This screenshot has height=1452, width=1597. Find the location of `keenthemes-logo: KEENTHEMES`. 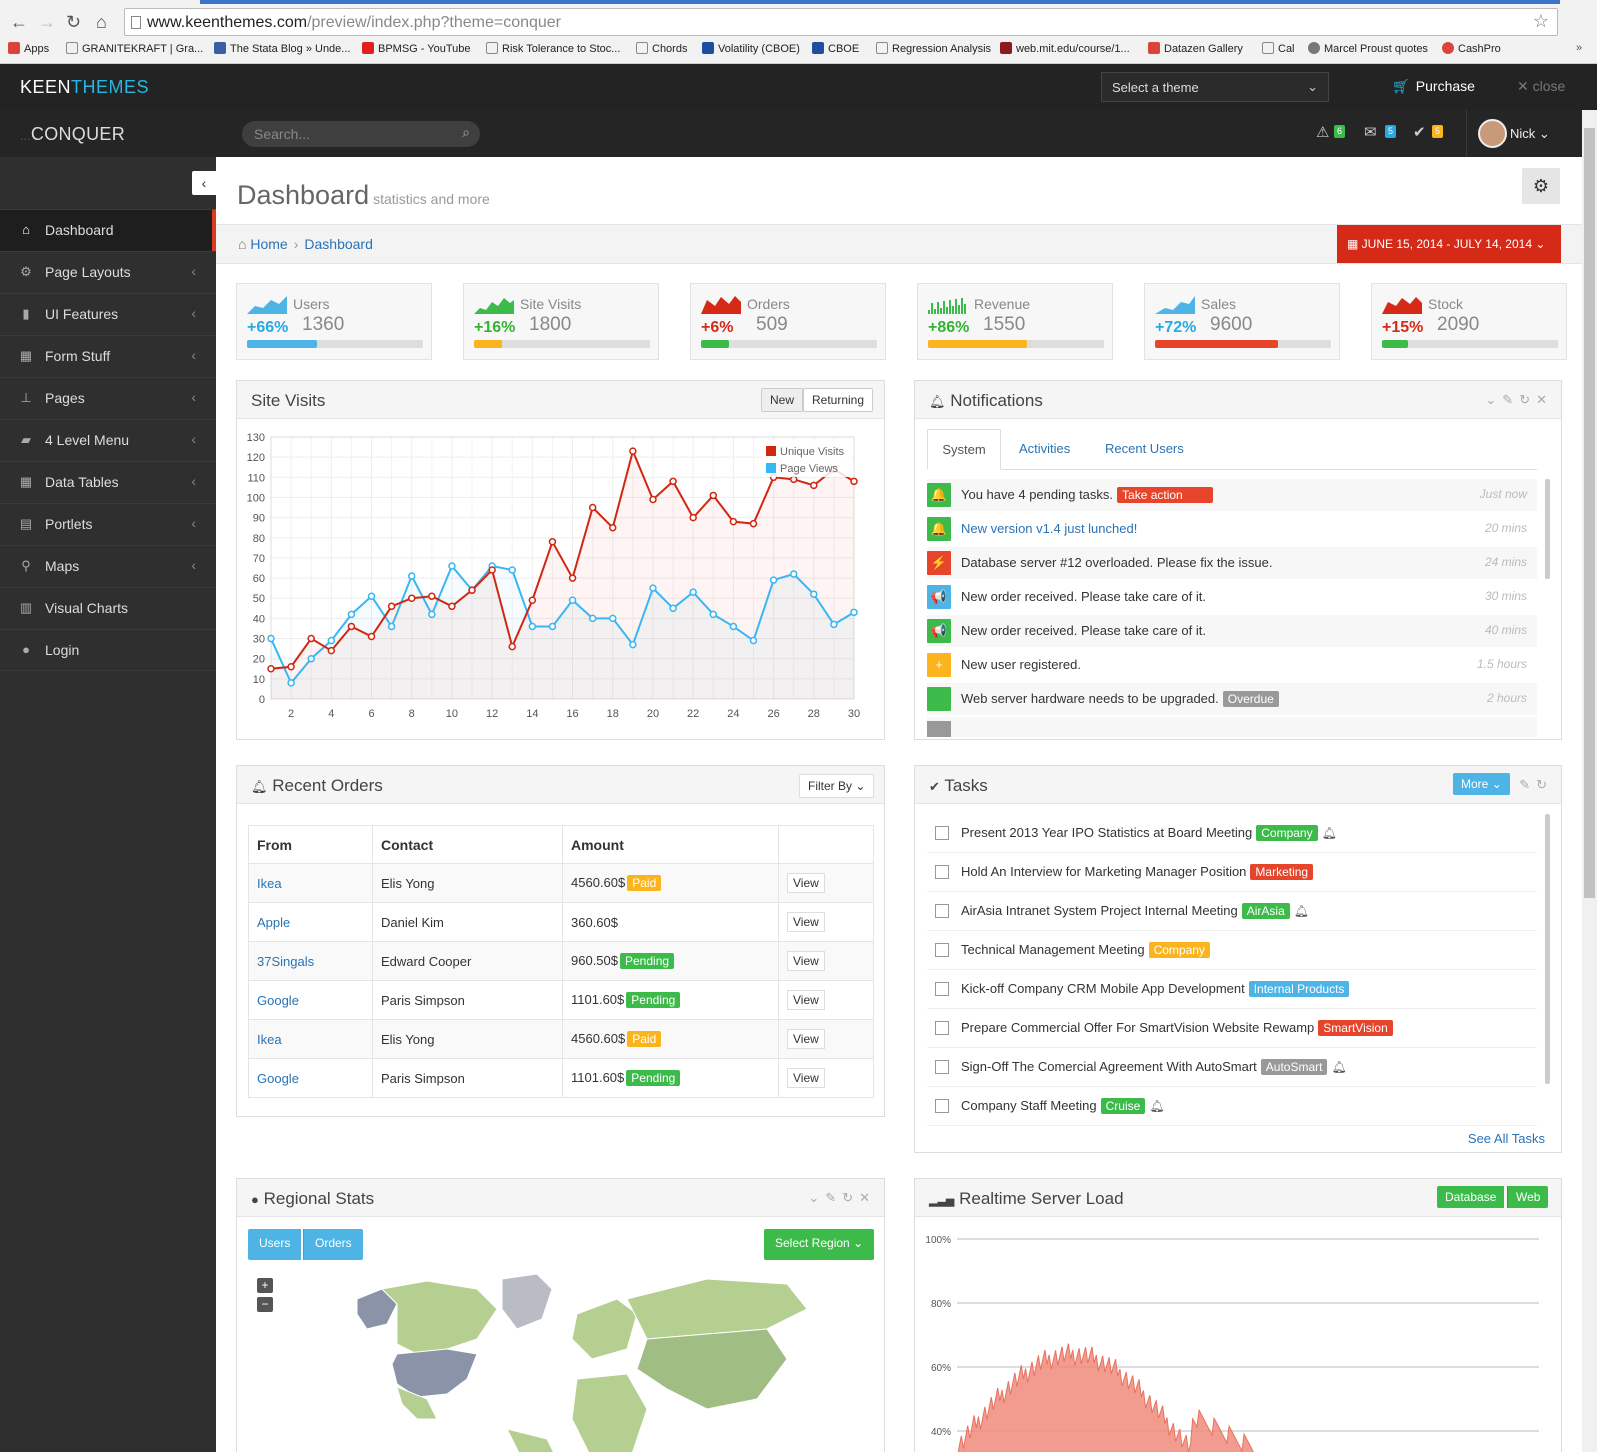

keenthemes-logo: KEENTHEMES is located at coordinates (84, 87).